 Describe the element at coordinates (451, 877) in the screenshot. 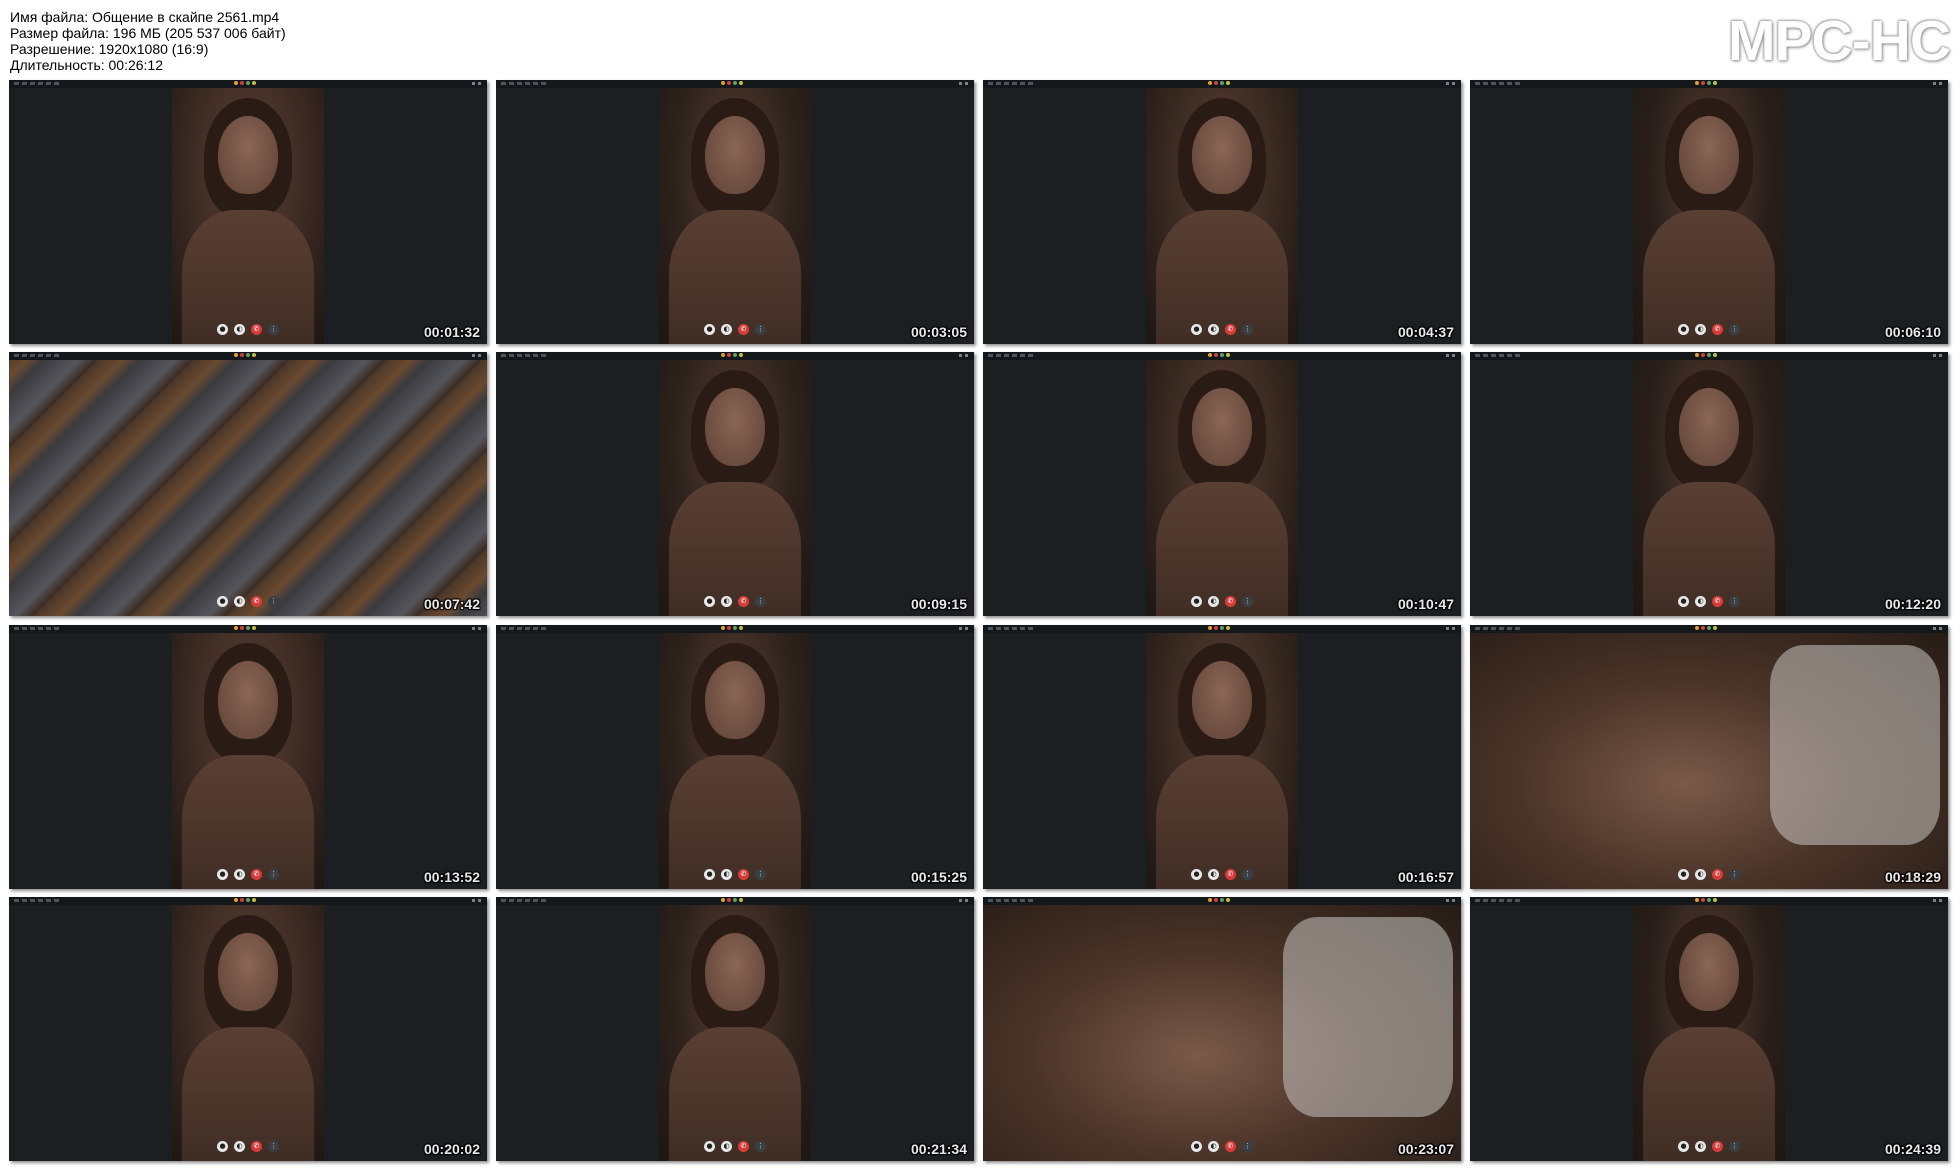

I see `timestamp: 00:13:52` at that location.